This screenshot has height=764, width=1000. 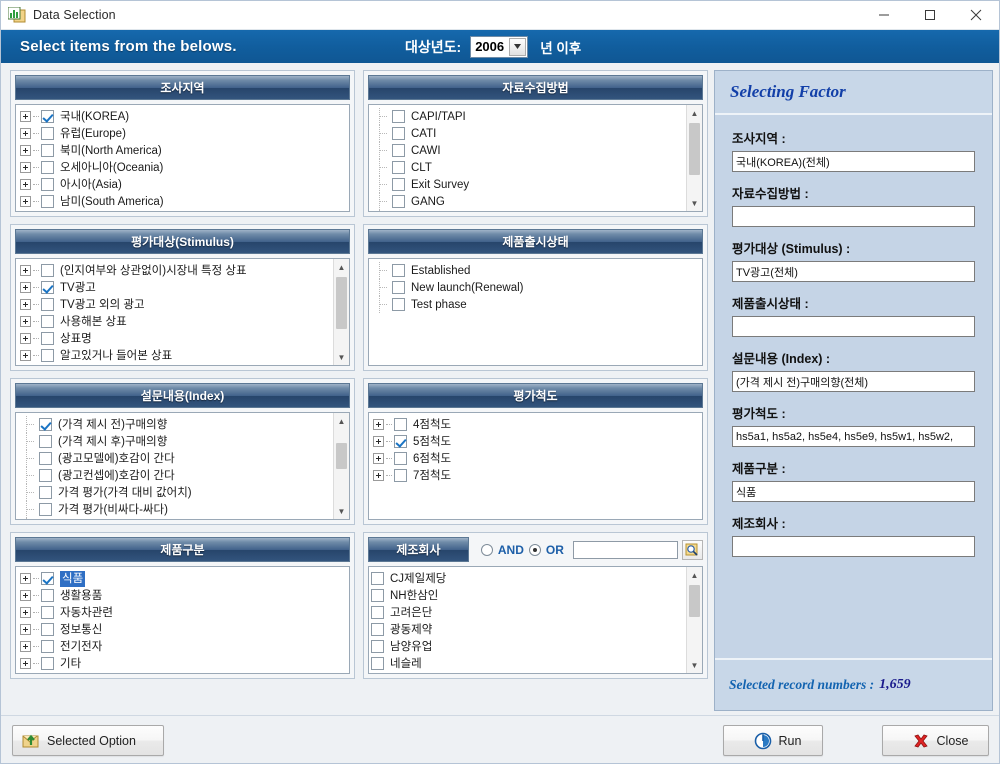 What do you see at coordinates (176, 364) in the screenshot?
I see `tree-item: 제품개념(각 단계별)` at bounding box center [176, 364].